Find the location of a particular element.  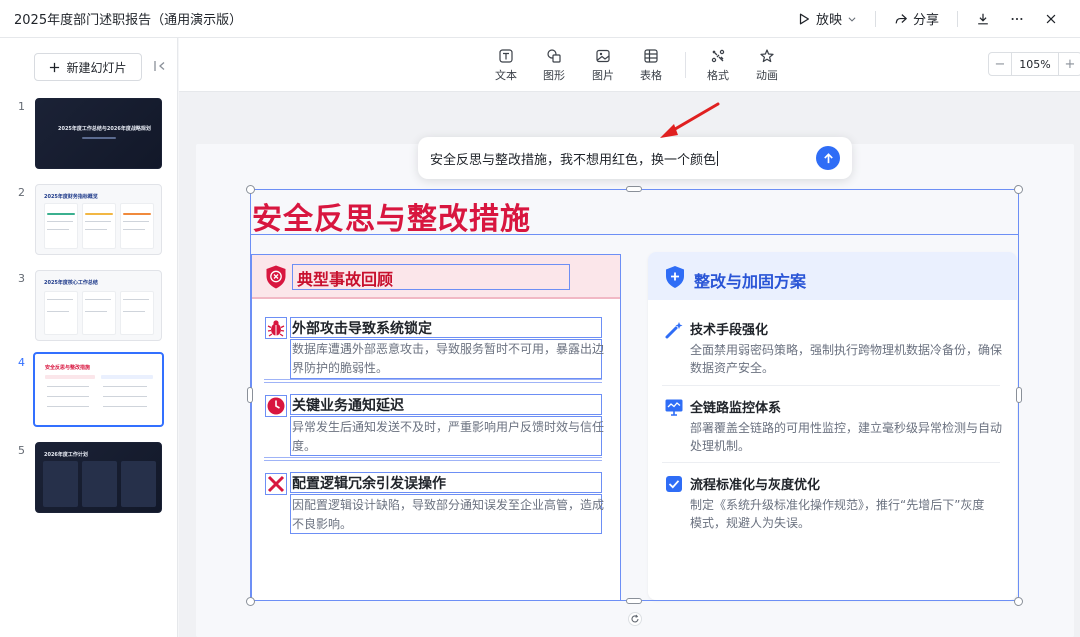

resize-handle-left is located at coordinates (250, 395).